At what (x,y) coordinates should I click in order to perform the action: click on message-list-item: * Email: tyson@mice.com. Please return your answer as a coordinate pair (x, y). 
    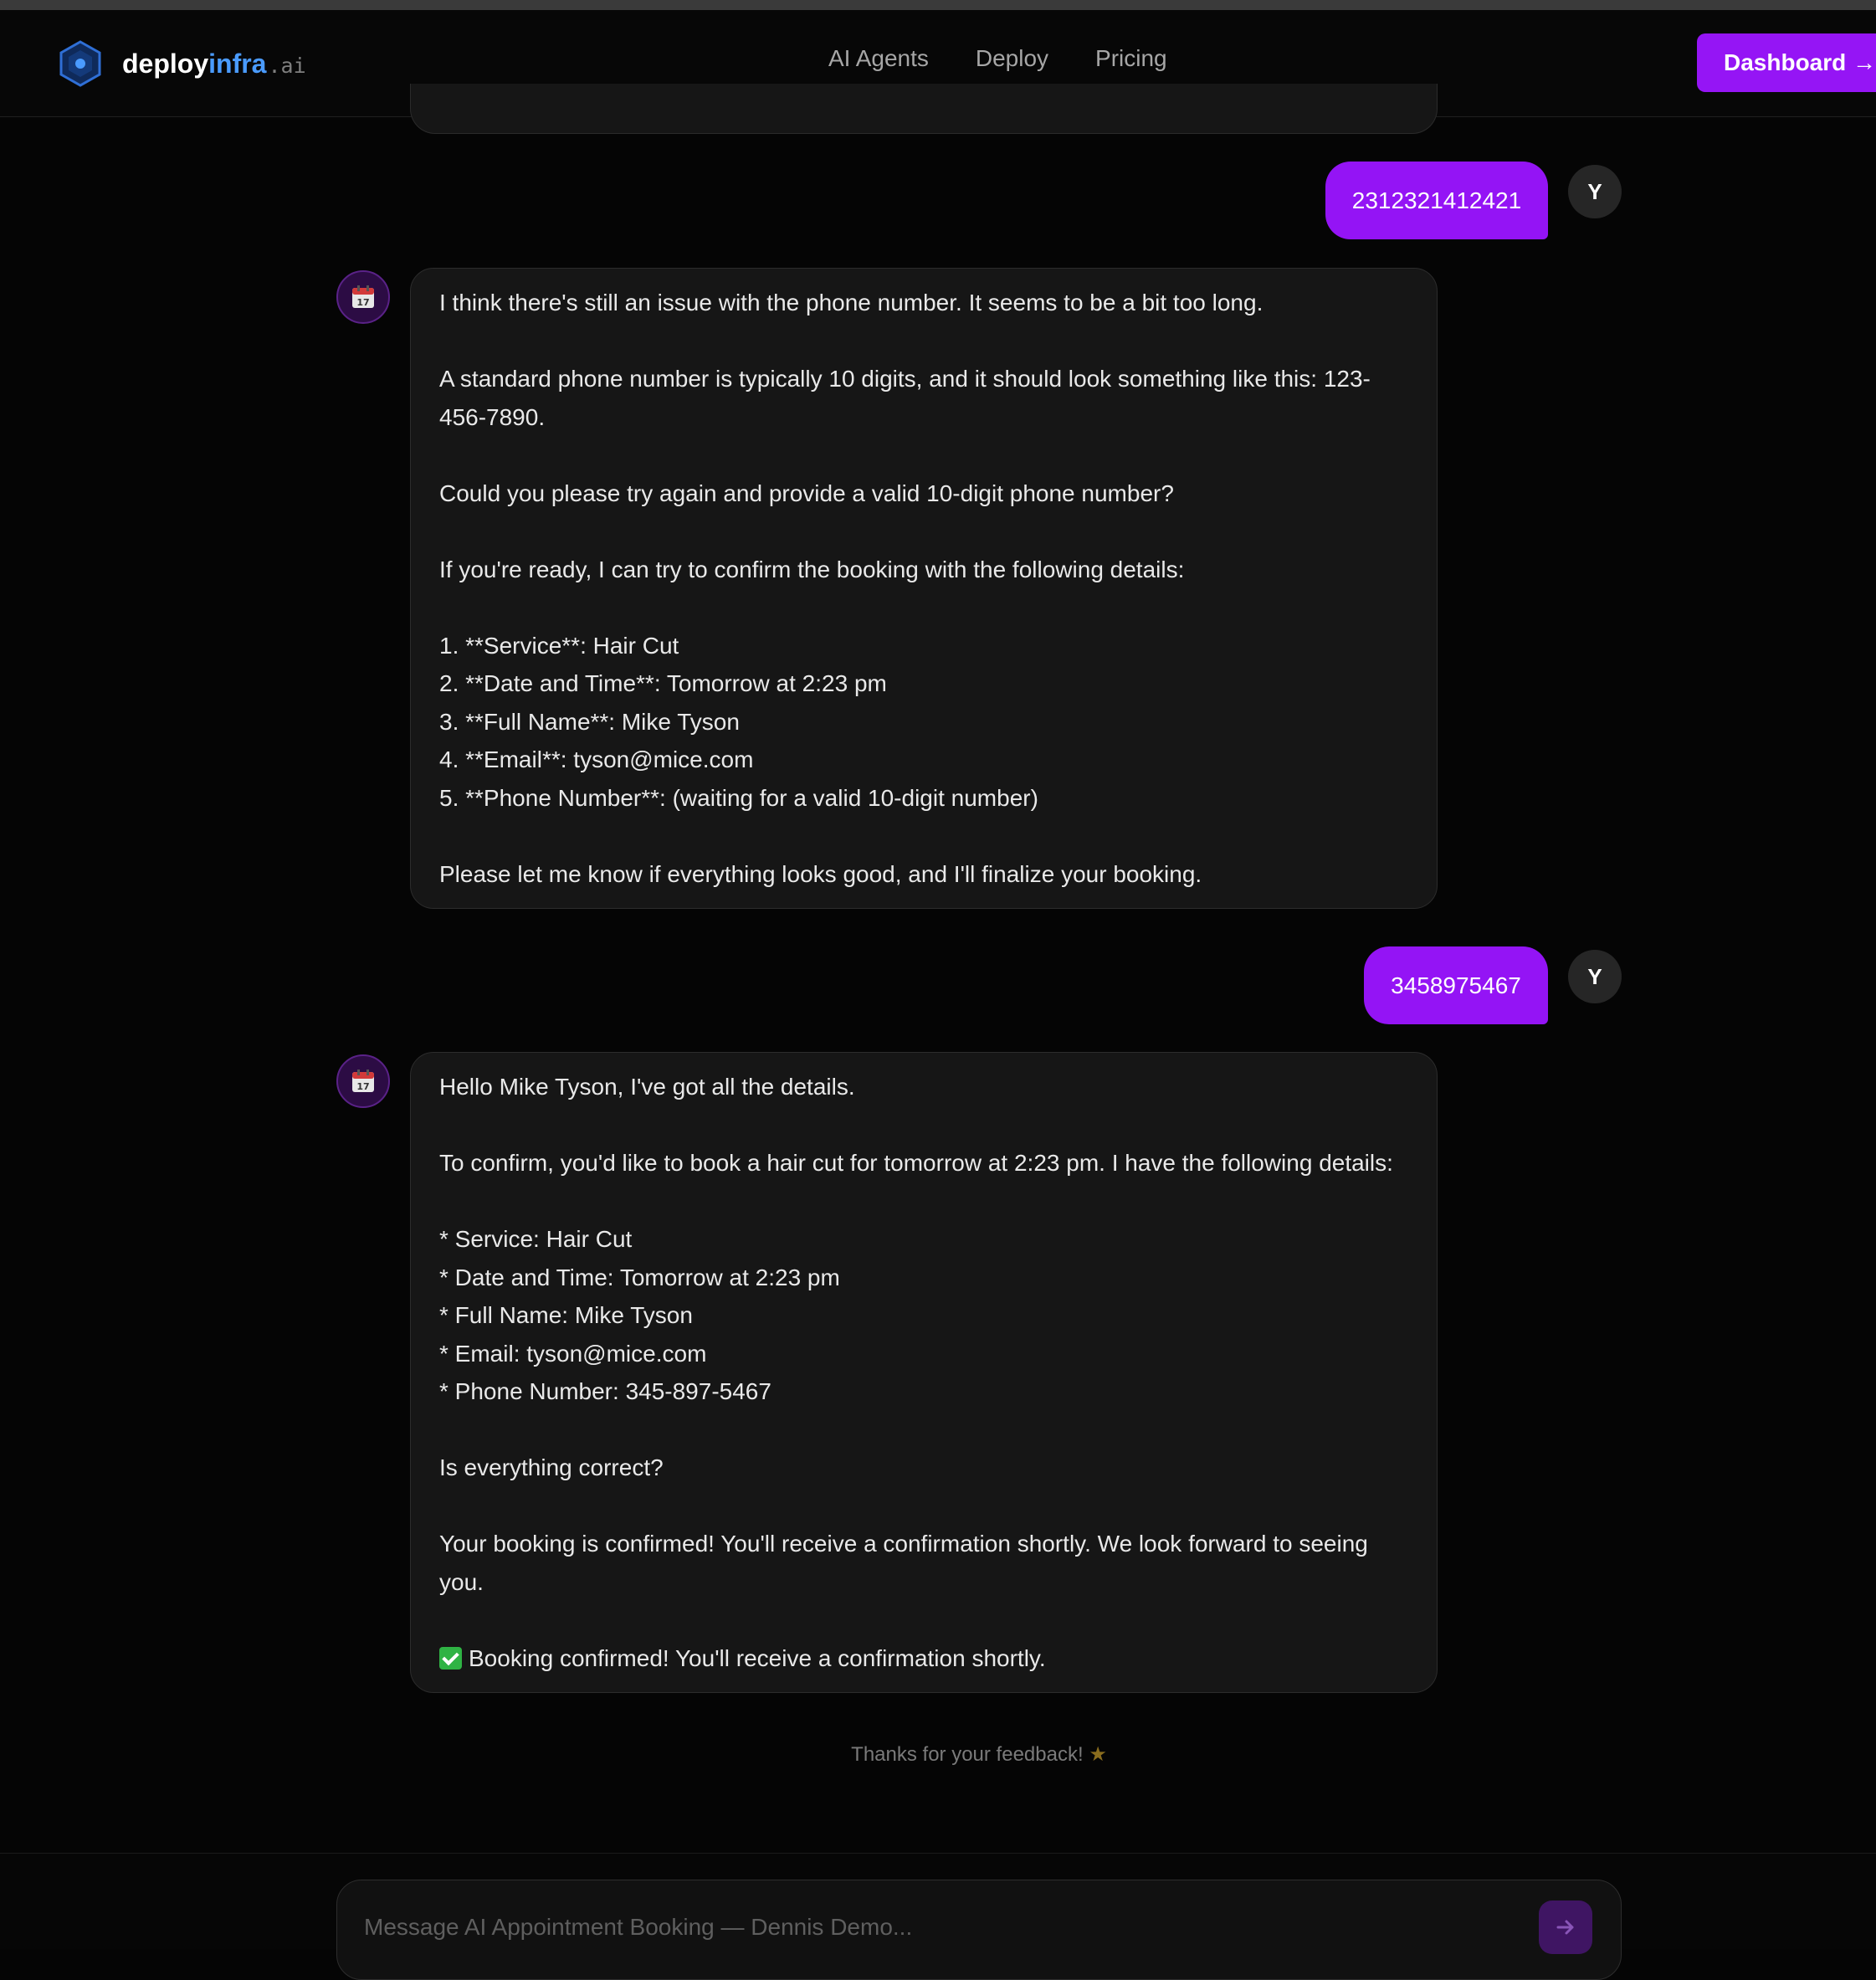
    Looking at the image, I should click on (573, 1353).